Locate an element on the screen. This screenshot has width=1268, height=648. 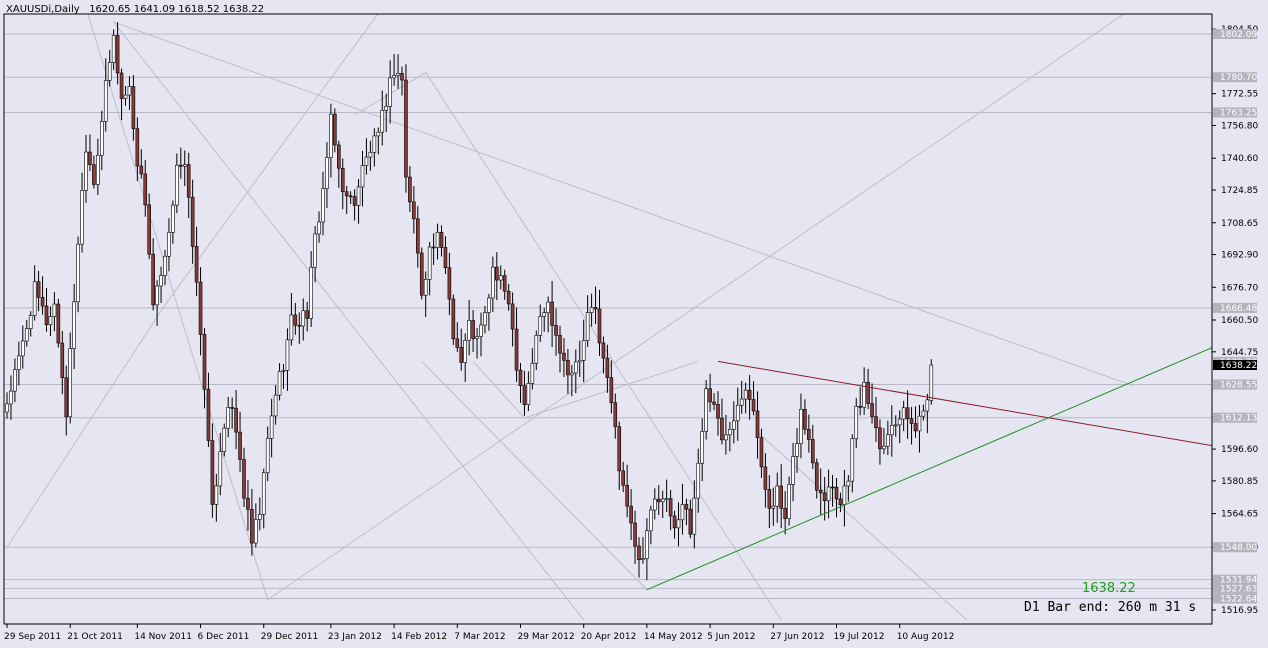
x-tick-label: 20 Apr 2012 is located at coordinates (609, 637).